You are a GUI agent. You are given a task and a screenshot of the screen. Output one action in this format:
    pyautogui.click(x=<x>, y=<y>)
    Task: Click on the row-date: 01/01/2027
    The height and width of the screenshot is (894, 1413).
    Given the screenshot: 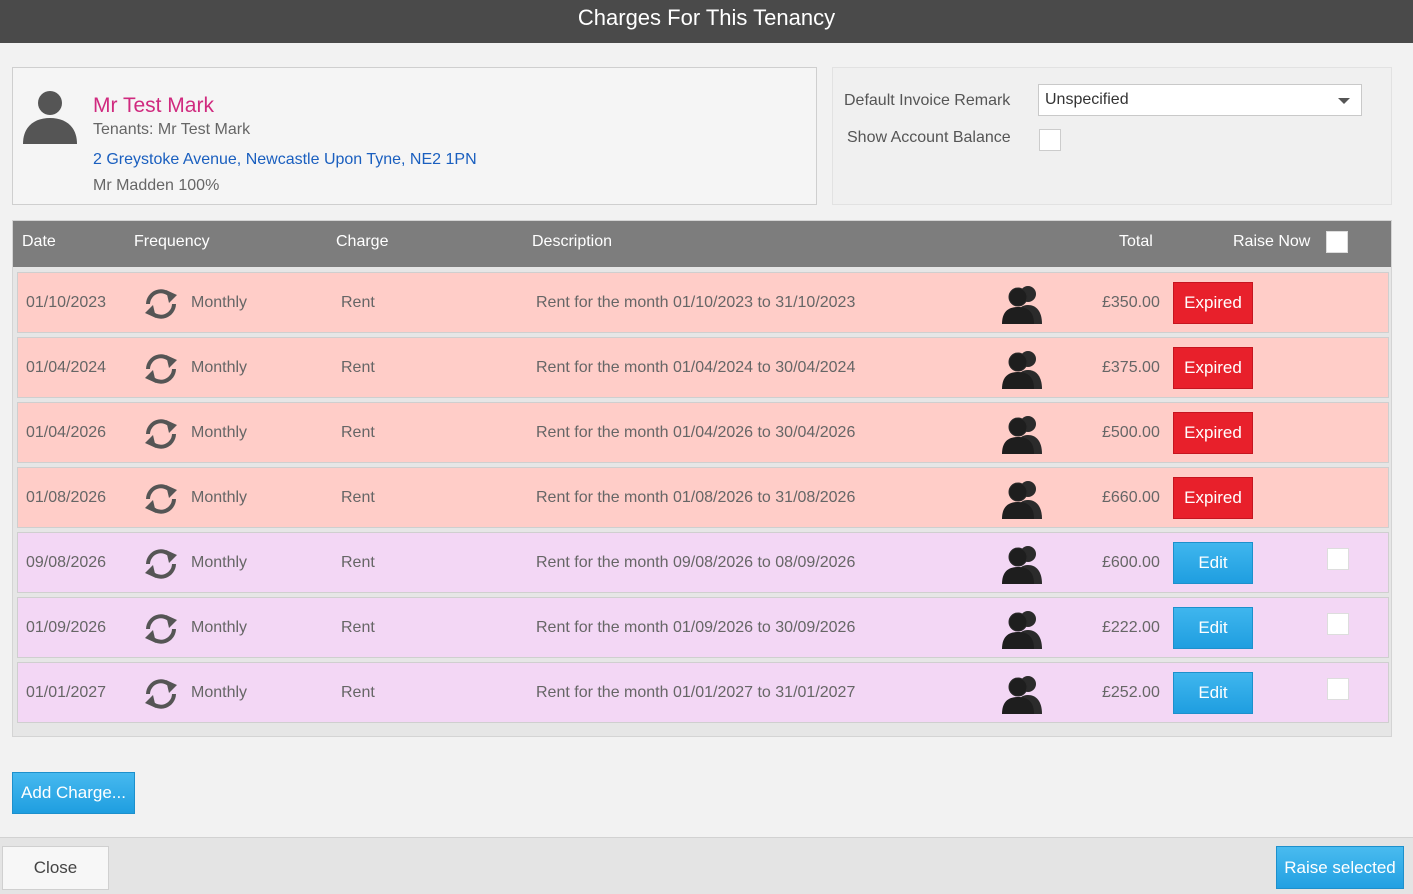 What is the action you would take?
    pyautogui.click(x=66, y=692)
    